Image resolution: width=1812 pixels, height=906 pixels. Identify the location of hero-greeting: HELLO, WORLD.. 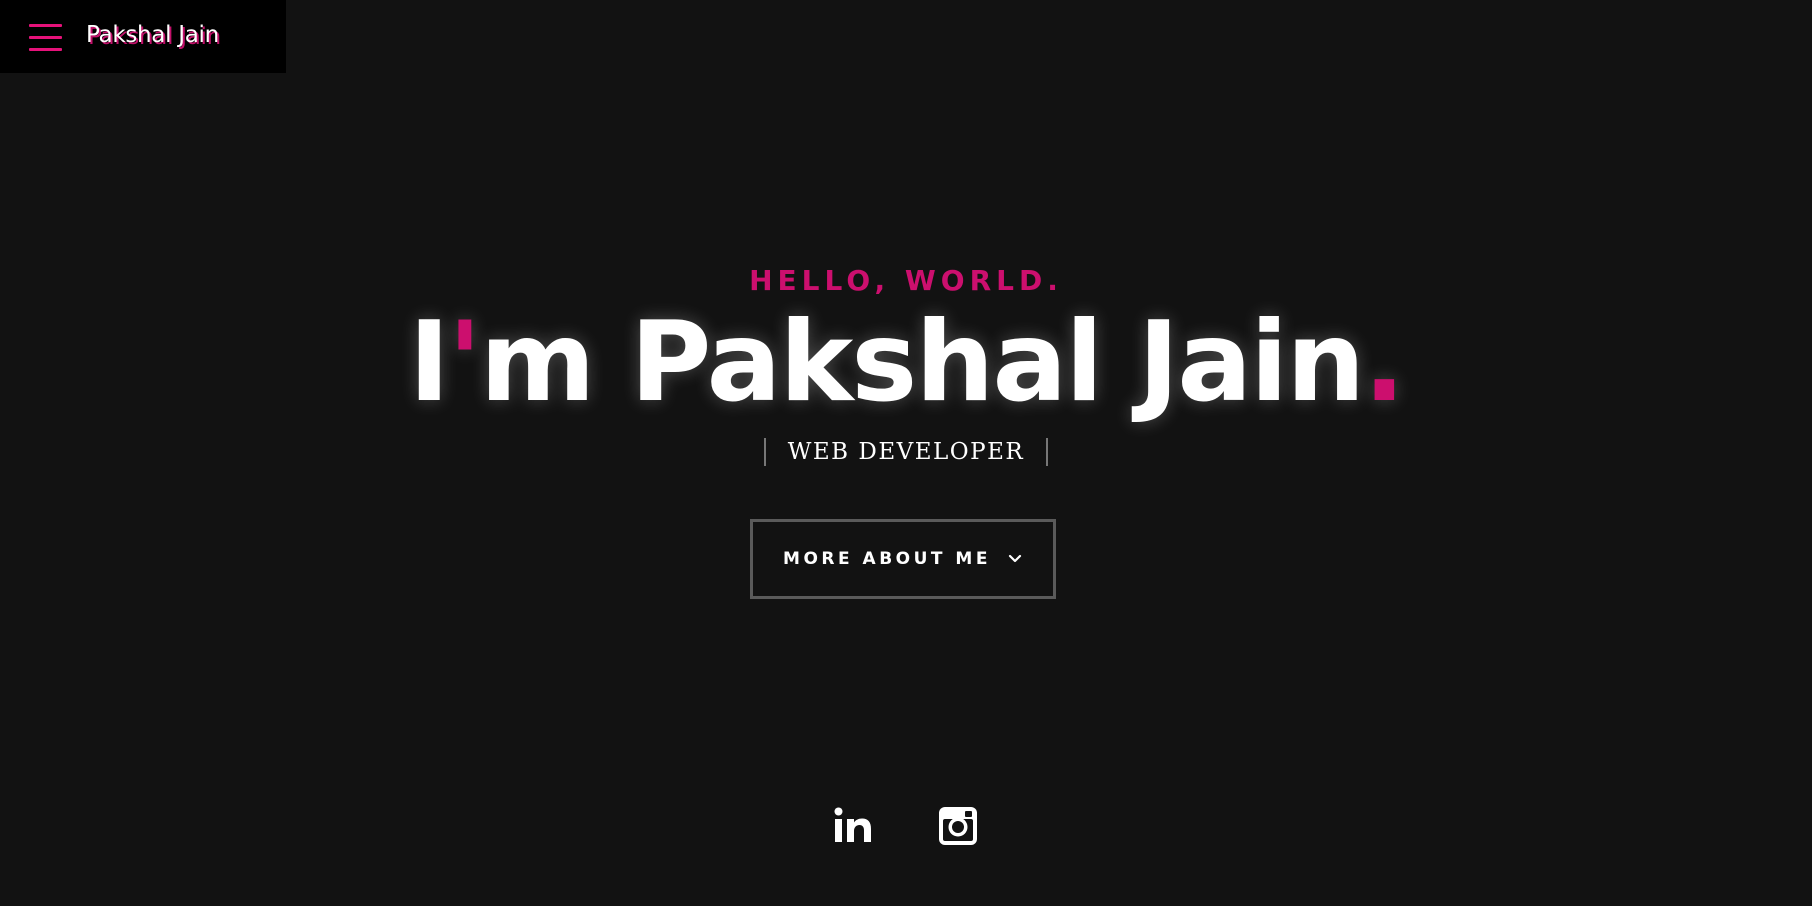
(906, 280).